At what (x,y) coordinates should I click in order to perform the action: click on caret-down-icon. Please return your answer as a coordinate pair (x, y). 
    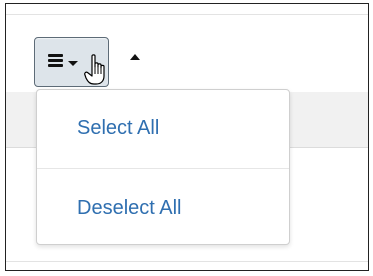
    Looking at the image, I should click on (73, 63).